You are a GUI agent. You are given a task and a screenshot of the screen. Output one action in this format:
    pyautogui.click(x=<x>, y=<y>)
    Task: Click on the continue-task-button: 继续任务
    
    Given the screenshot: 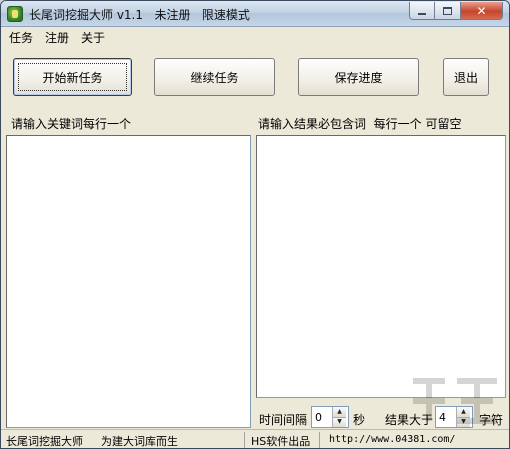 What is the action you would take?
    pyautogui.click(x=214, y=77)
    